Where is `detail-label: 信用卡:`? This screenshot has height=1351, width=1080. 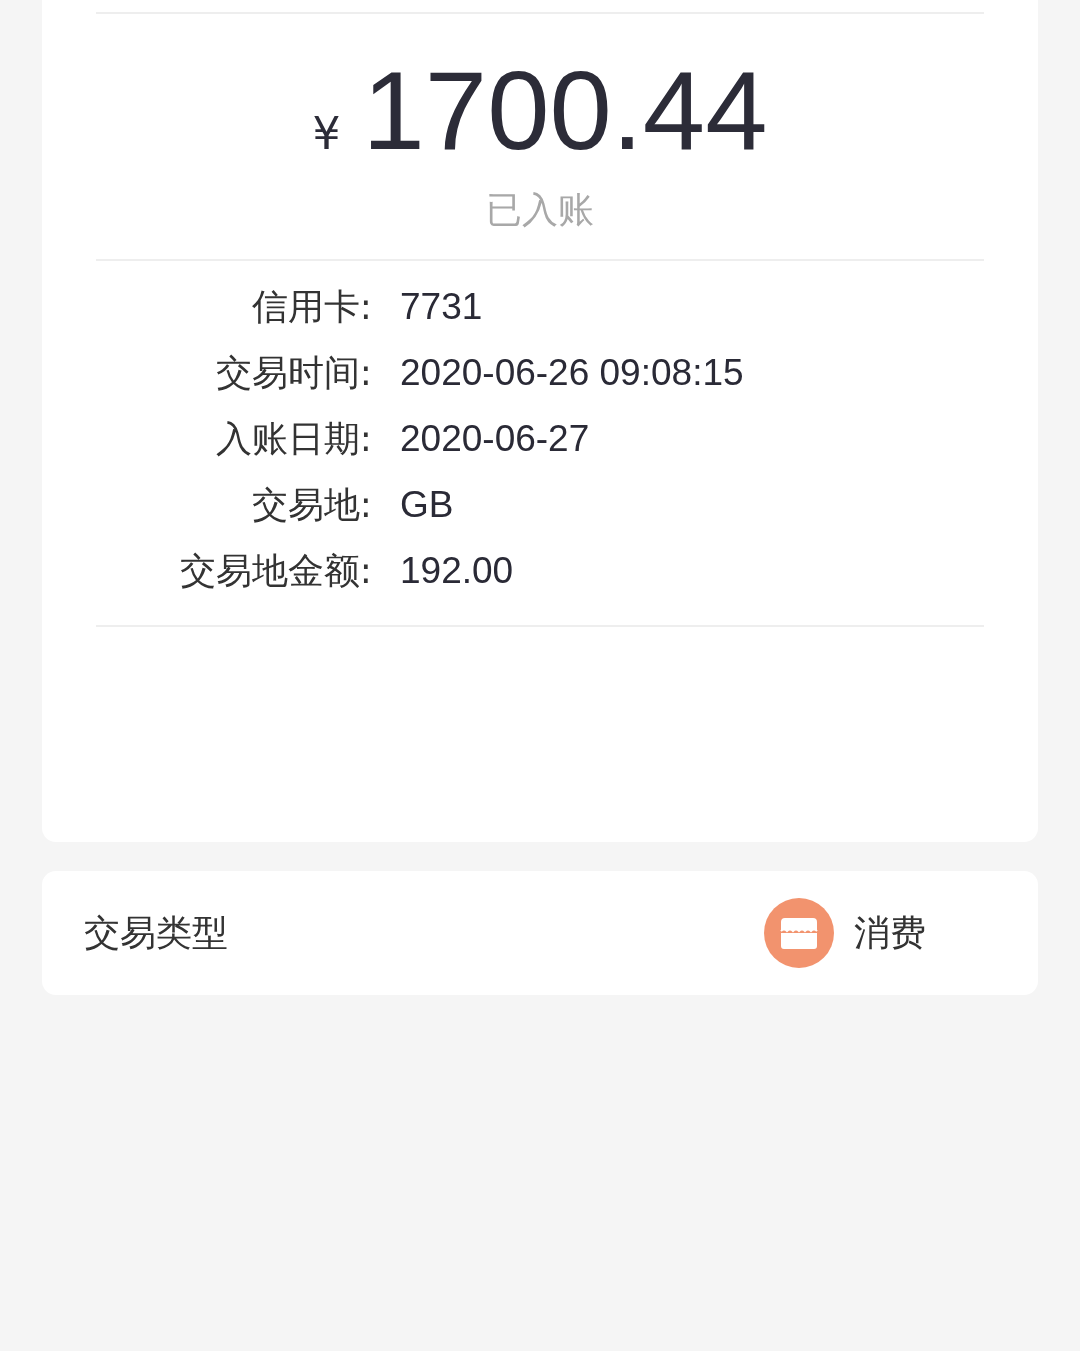 detail-label: 信用卡: is located at coordinates (311, 306).